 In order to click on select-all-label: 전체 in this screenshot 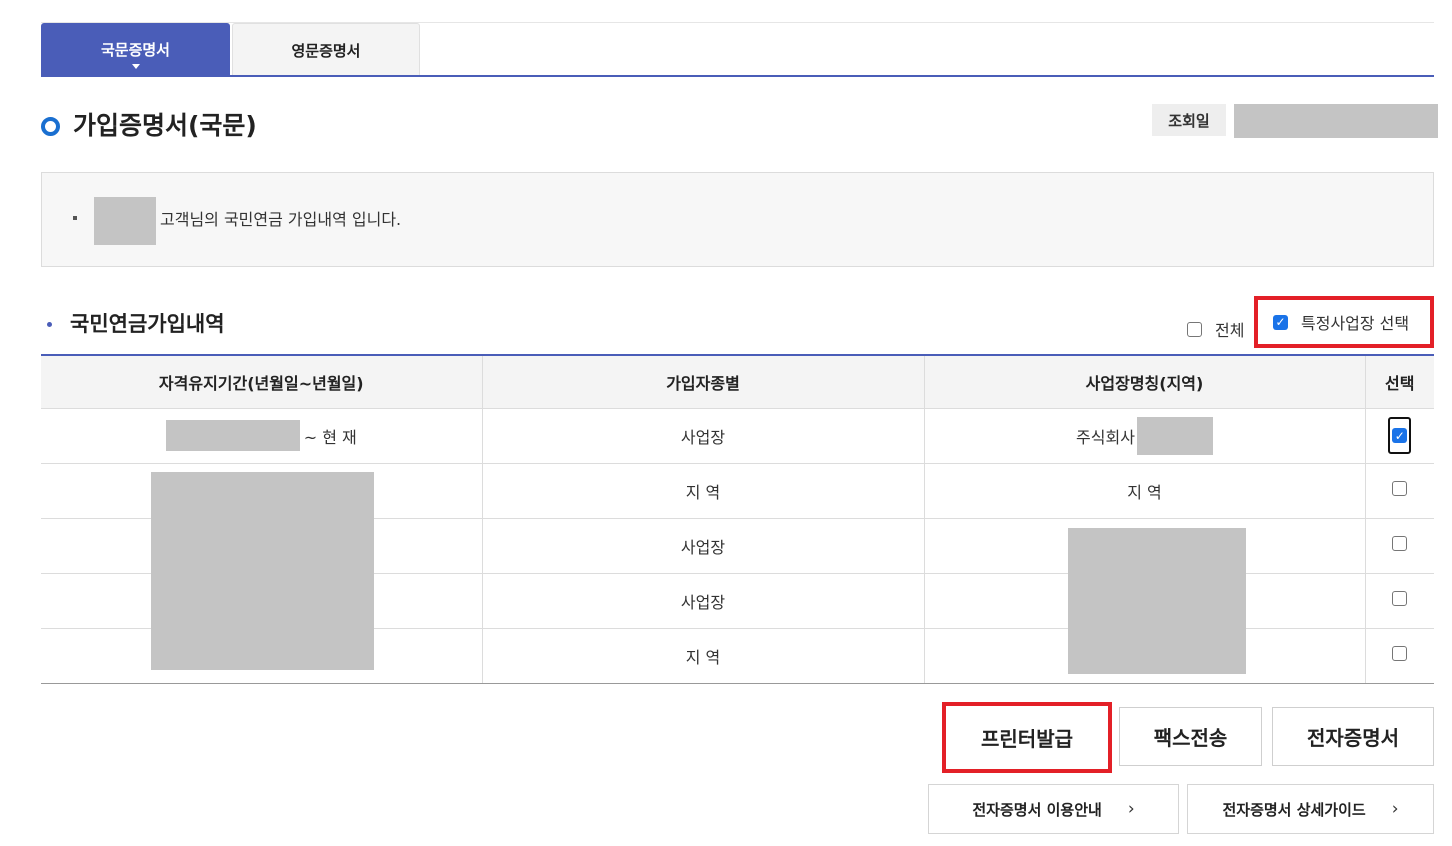, I will do `click(1230, 330)`.